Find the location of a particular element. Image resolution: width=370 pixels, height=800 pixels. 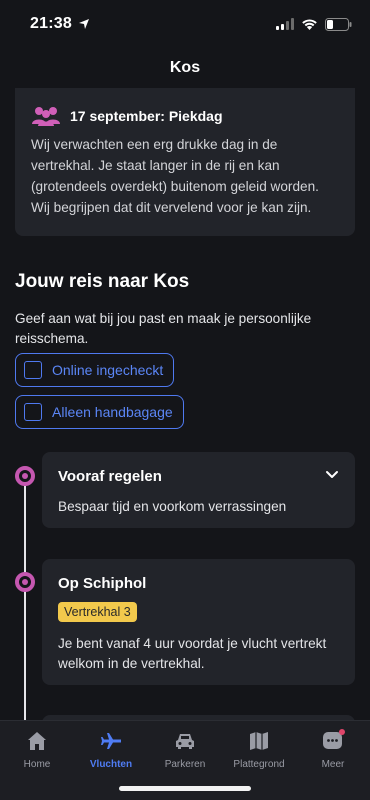

timeline-line is located at coordinates (25, 599).